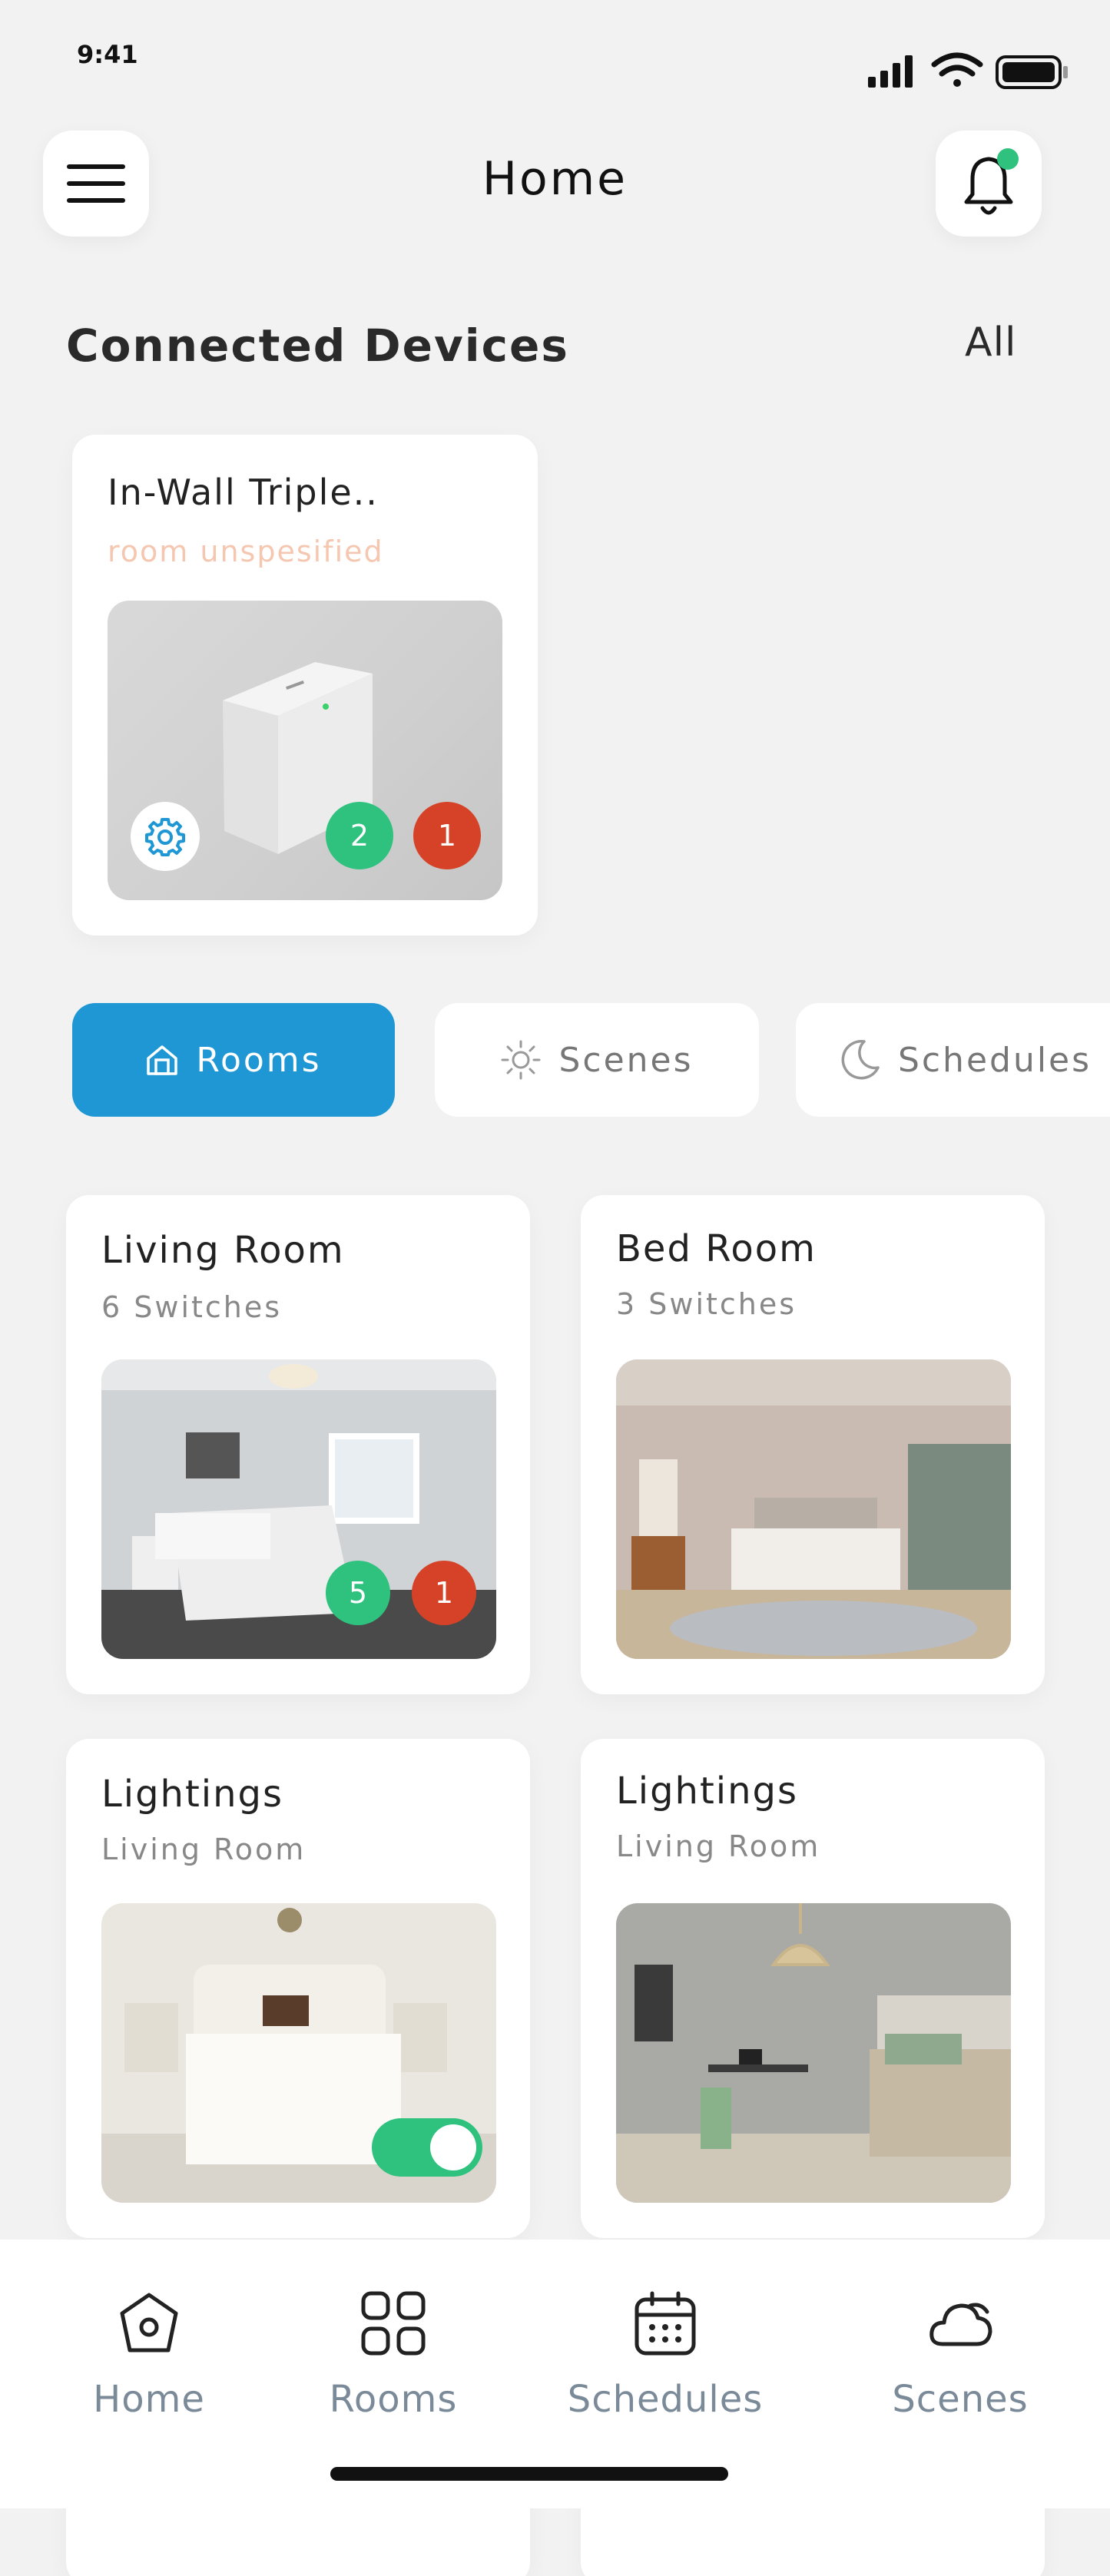 Image resolution: width=1110 pixels, height=2576 pixels. What do you see at coordinates (860, 1059) in the screenshot?
I see `moon-icon` at bounding box center [860, 1059].